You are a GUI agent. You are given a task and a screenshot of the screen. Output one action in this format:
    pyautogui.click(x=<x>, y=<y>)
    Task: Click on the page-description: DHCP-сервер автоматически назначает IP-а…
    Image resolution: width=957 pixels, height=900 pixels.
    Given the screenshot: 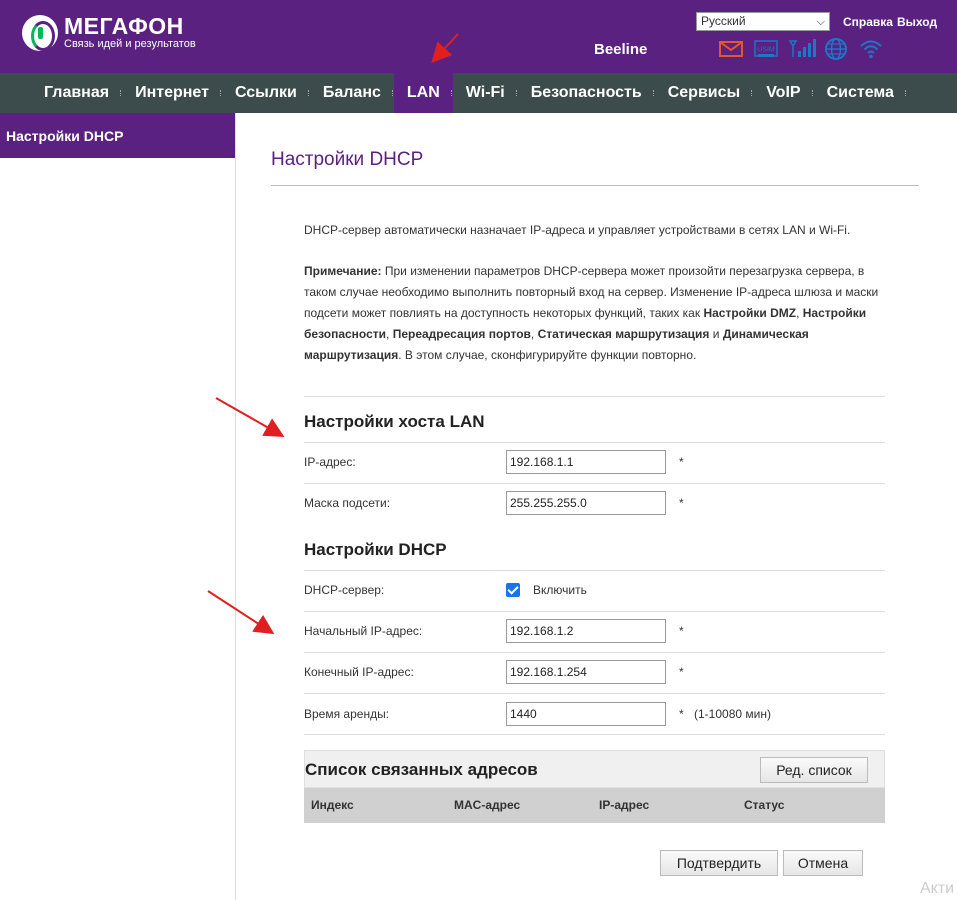 What is the action you would take?
    pyautogui.click(x=577, y=230)
    